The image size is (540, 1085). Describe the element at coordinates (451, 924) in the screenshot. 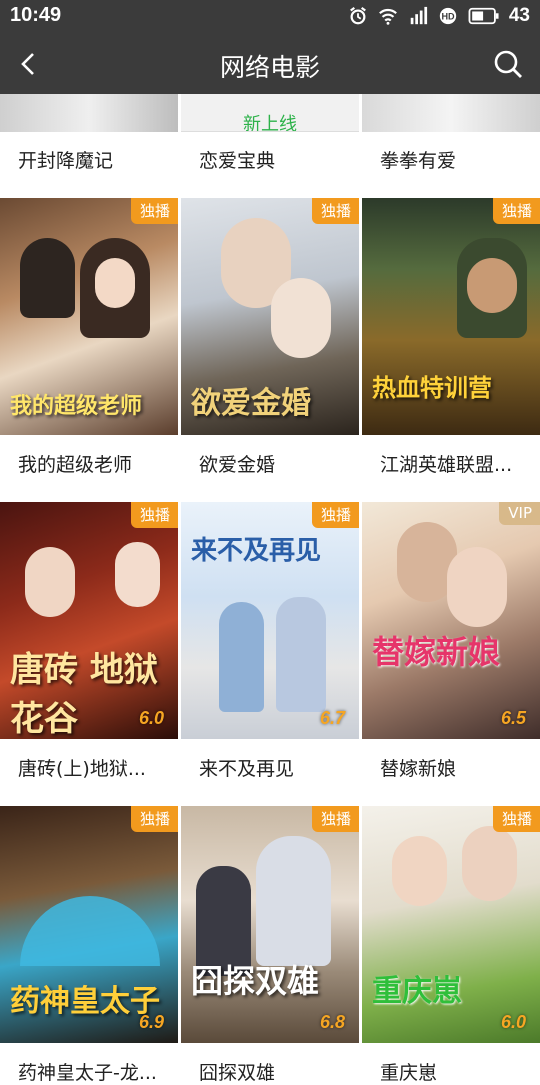

I see `poster: 重庆崽 独播 6.0` at that location.